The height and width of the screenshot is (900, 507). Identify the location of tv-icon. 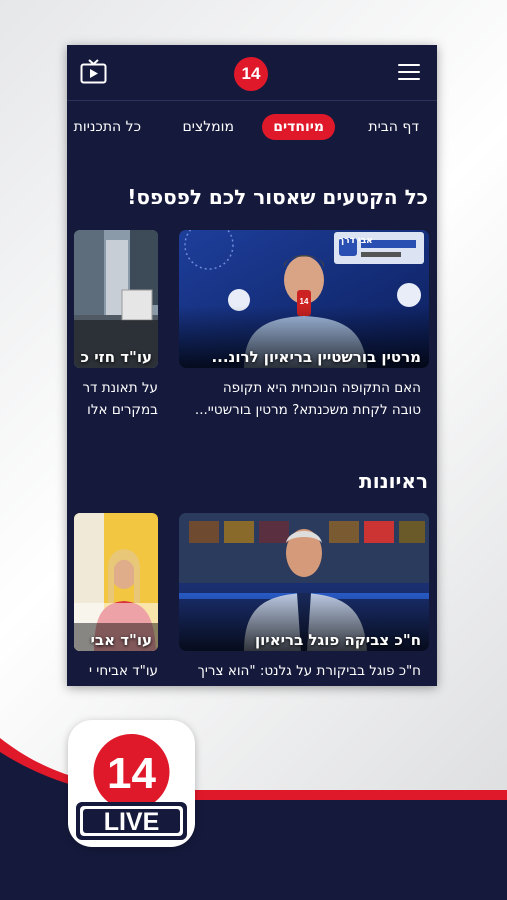
(93, 72).